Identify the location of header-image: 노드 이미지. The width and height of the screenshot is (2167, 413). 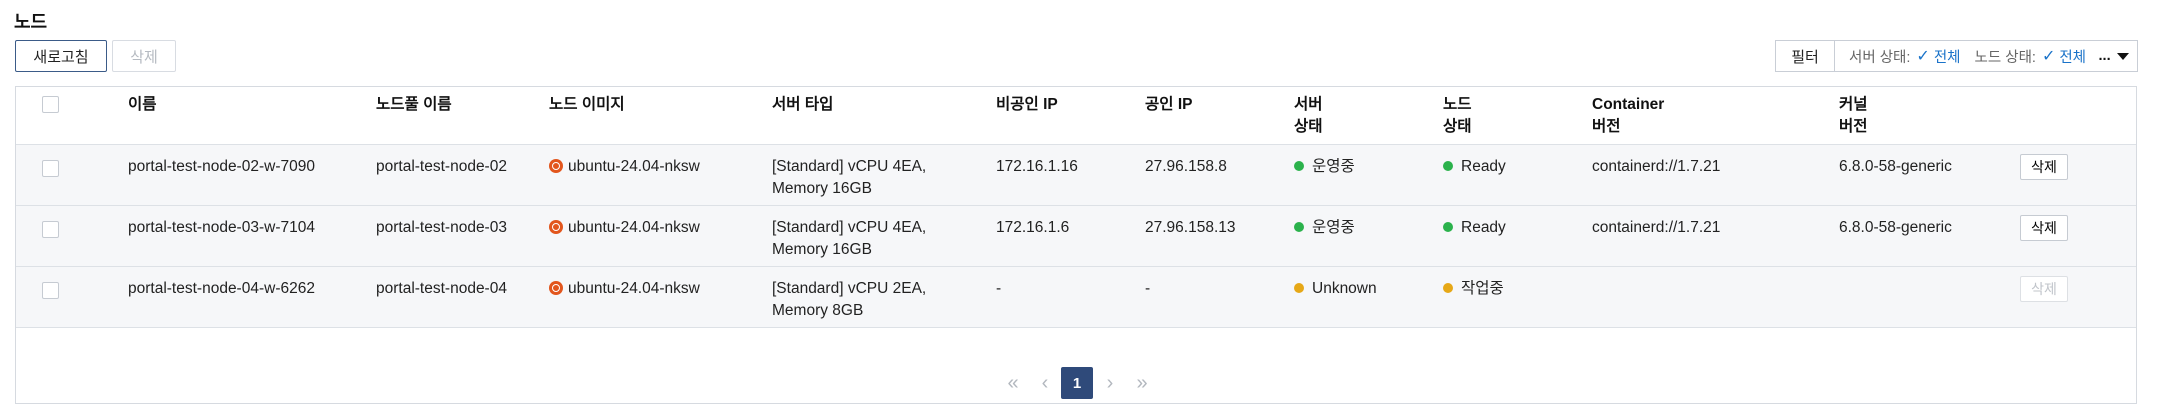
(587, 105).